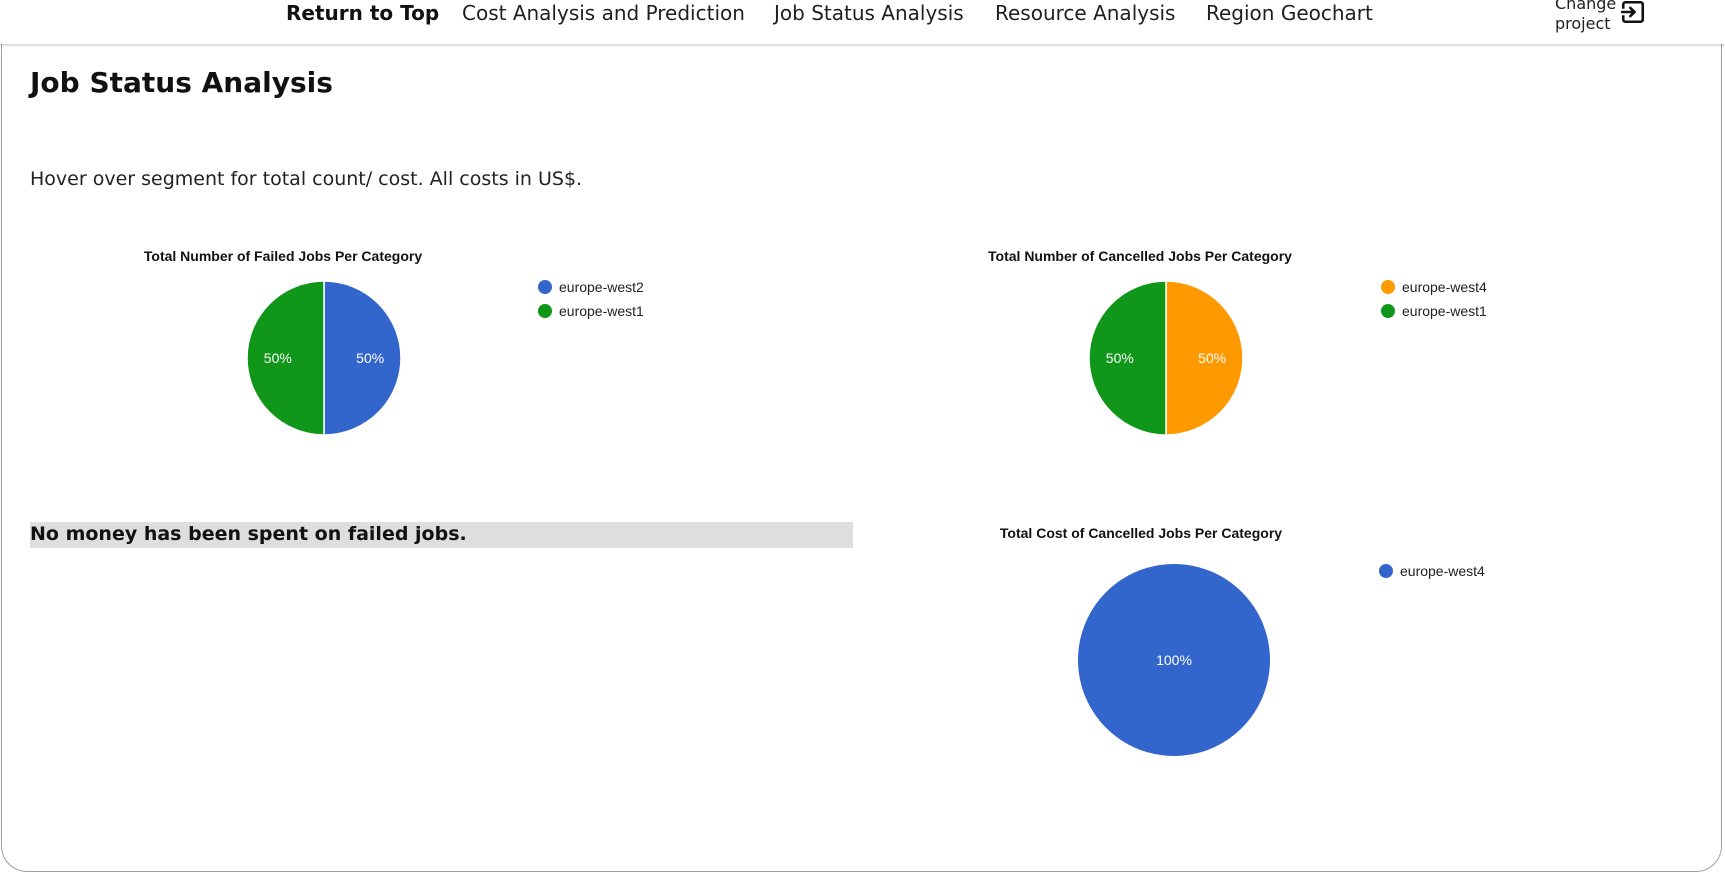  Describe the element at coordinates (1174, 660) in the screenshot. I see `pie-slice-percent-label: 100%` at that location.